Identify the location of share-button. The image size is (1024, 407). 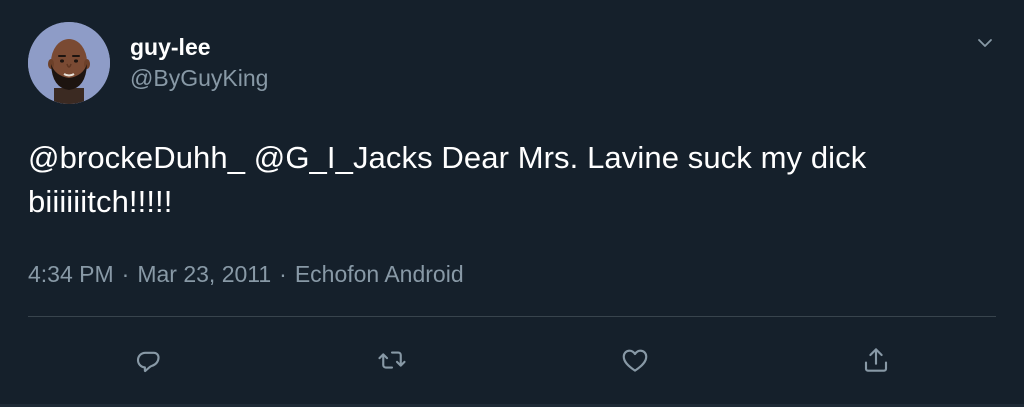
(876, 360).